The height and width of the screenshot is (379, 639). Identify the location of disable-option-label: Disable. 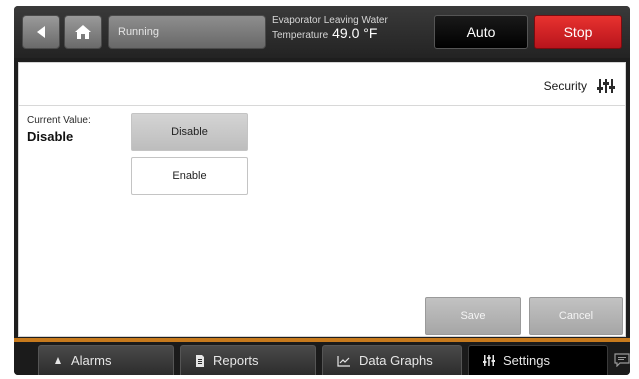
(189, 132).